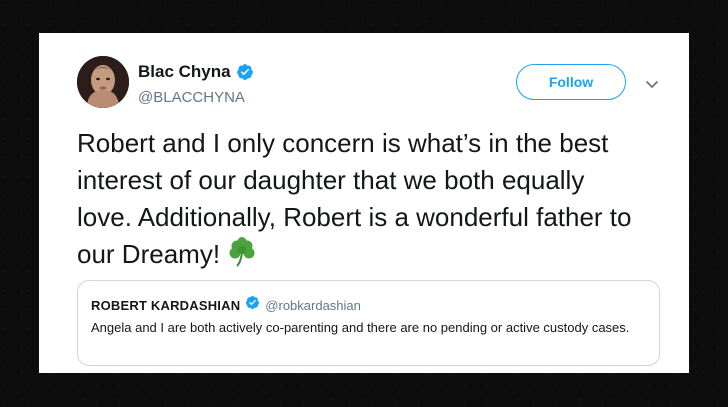 The height and width of the screenshot is (407, 728). Describe the element at coordinates (571, 82) in the screenshot. I see `follow-button: Follow` at that location.